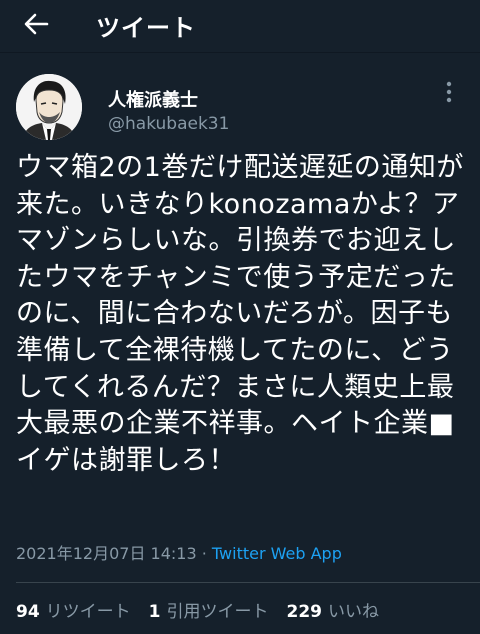 This screenshot has height=634, width=480. I want to click on user-handle: @hakubaek31, so click(168, 124).